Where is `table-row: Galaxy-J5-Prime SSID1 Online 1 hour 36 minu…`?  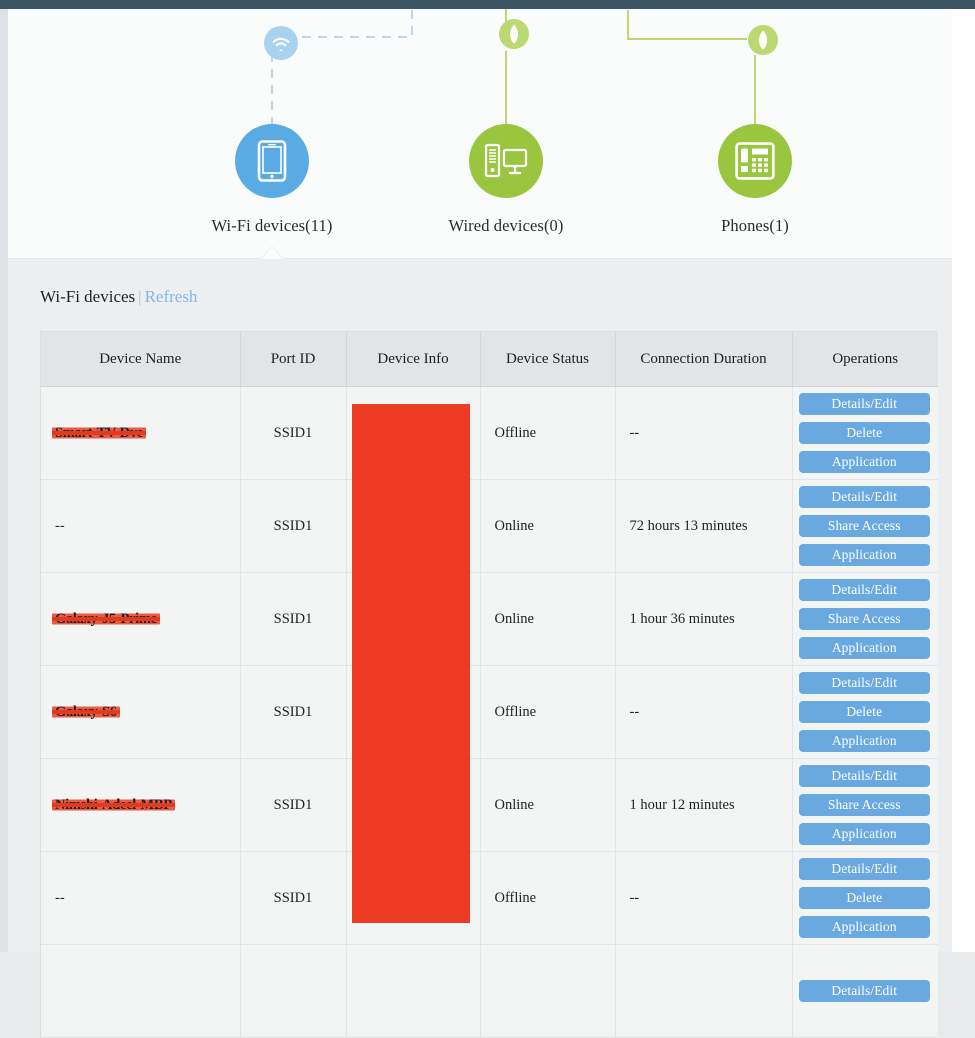 table-row: Galaxy-J5-Prime SSID1 Online 1 hour 36 minu… is located at coordinates (489, 619).